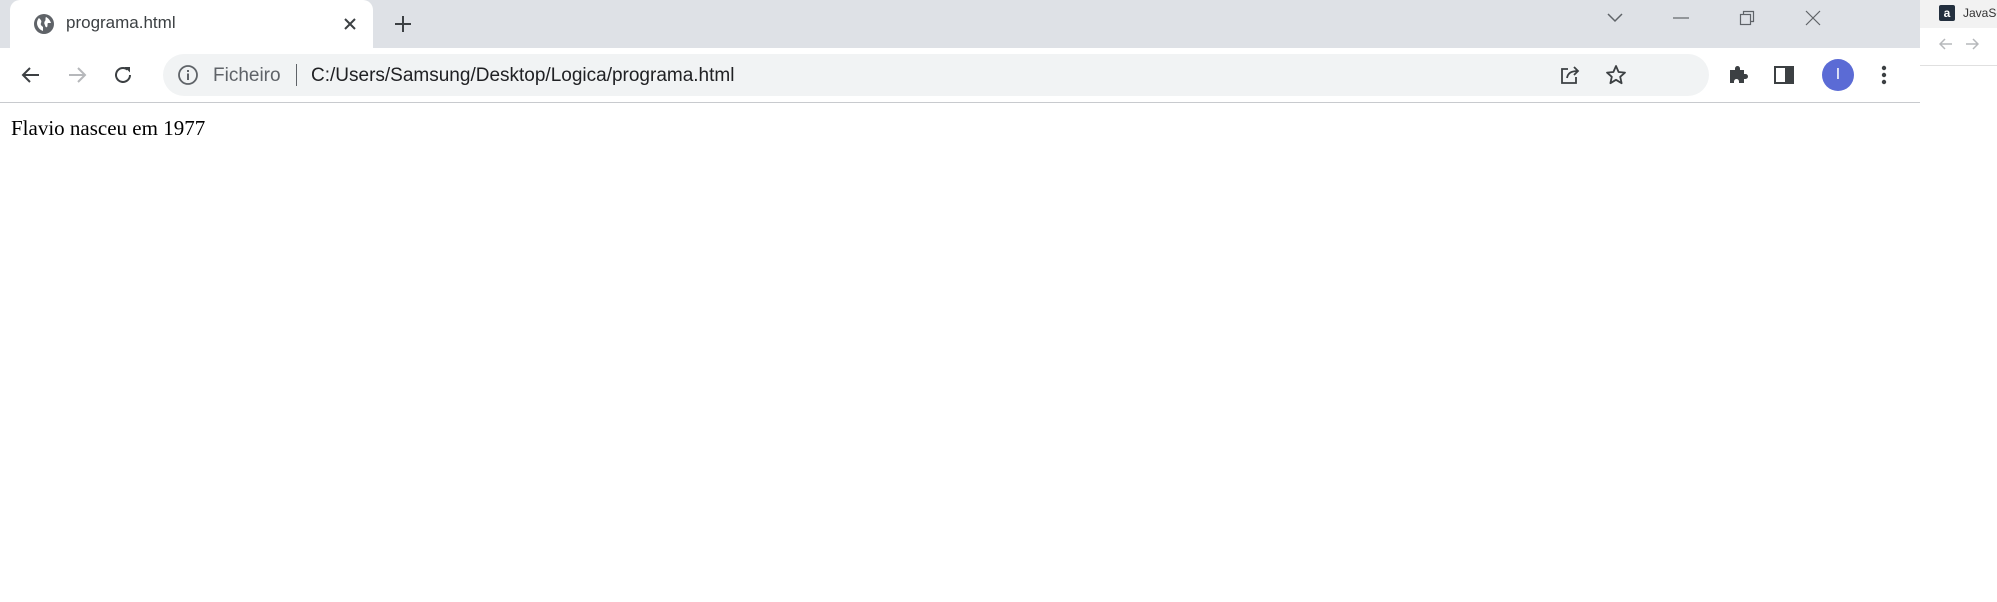  What do you see at coordinates (1958, 14) in the screenshot?
I see `background-window-titlebar: a JavaScr` at bounding box center [1958, 14].